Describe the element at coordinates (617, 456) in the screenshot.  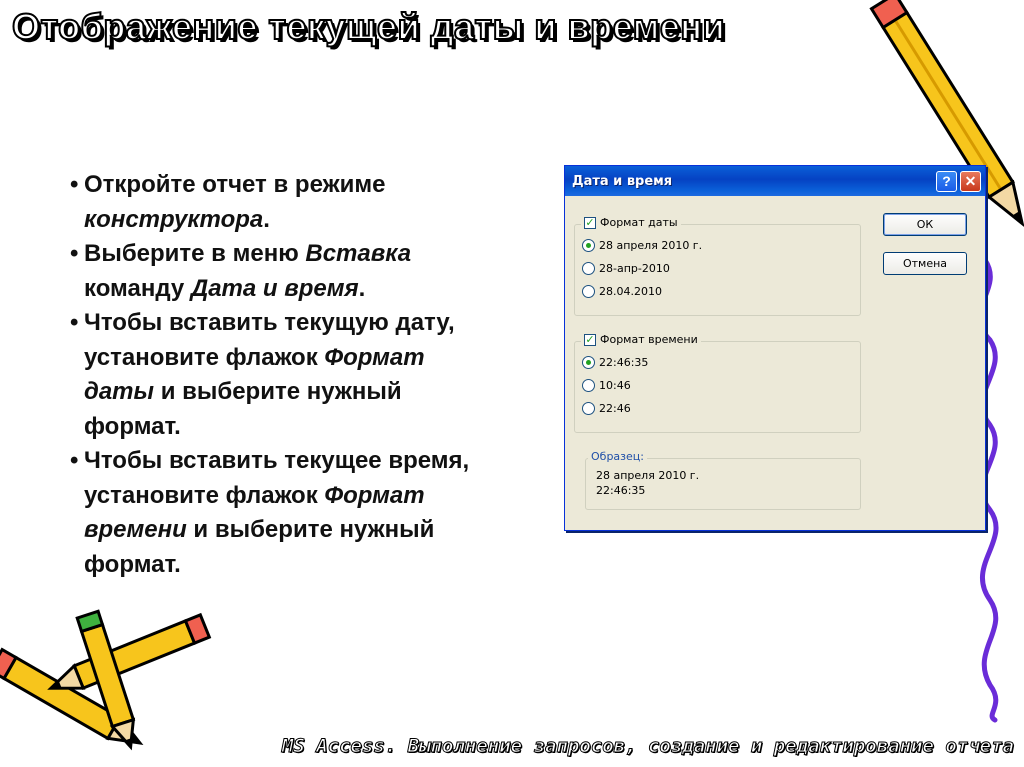
I see `sample-label: Образец:` at that location.